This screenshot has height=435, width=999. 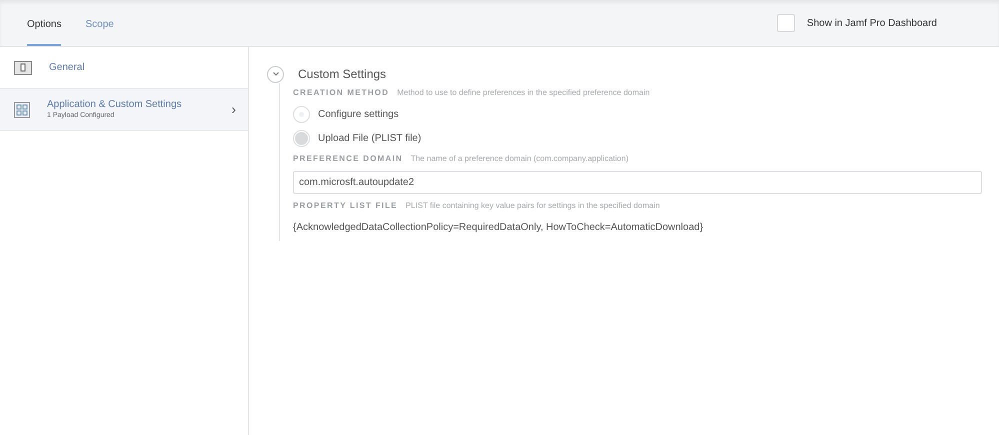 I want to click on radio-label: Configure settings, so click(x=358, y=115).